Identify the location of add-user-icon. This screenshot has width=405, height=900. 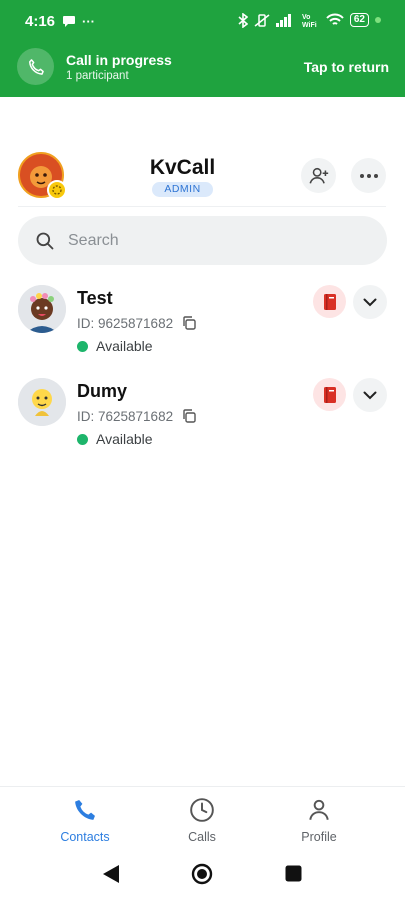
(318, 175).